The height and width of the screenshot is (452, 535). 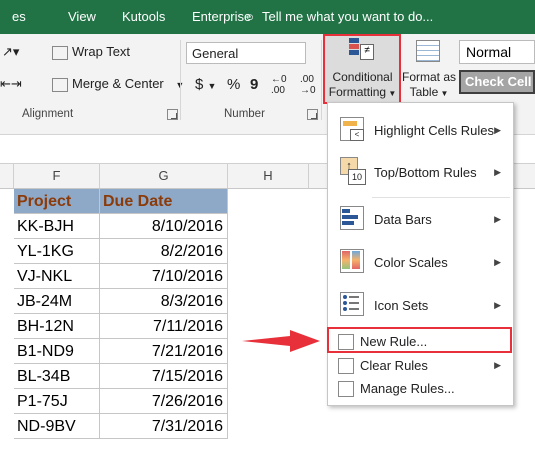 What do you see at coordinates (11, 84) in the screenshot?
I see `indent-icon: ⇤⇥` at bounding box center [11, 84].